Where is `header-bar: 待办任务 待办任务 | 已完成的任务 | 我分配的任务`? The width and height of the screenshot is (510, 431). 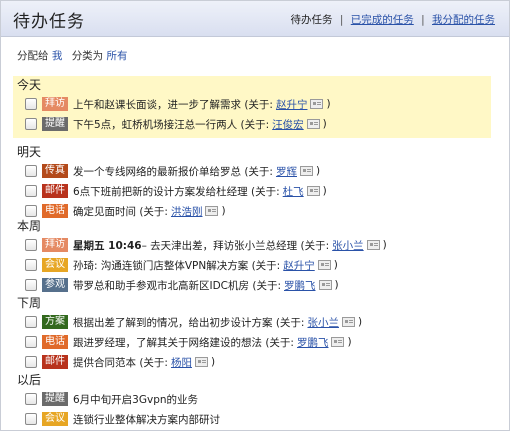
header-bar: 待办任务 待办任务 | 已完成的任务 | 我分配的任务 is located at coordinates (255, 19).